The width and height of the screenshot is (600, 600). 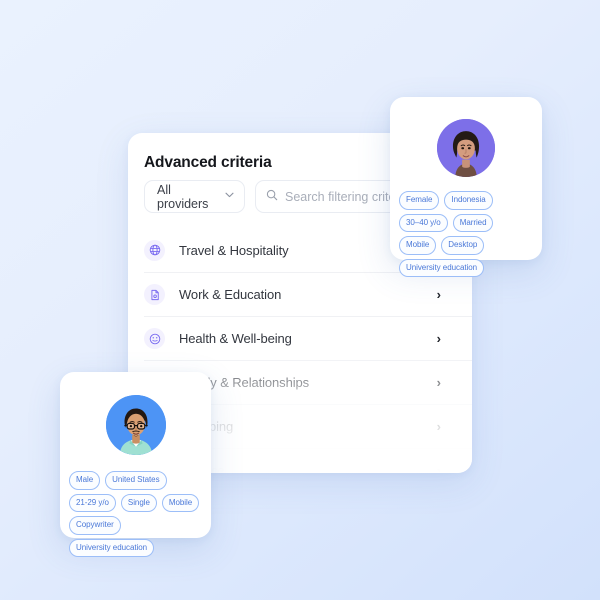 I want to click on document-icon, so click(x=154, y=294).